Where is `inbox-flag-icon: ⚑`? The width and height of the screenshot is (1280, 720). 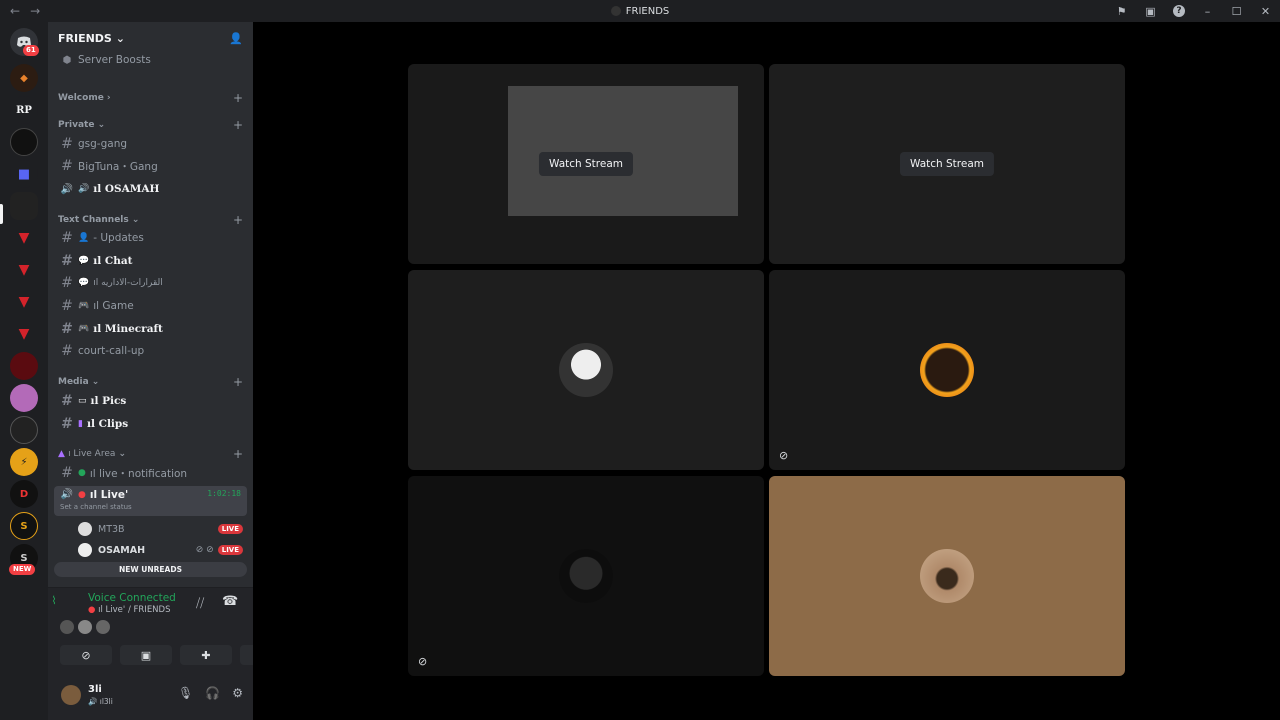 inbox-flag-icon: ⚑ is located at coordinates (1121, 11).